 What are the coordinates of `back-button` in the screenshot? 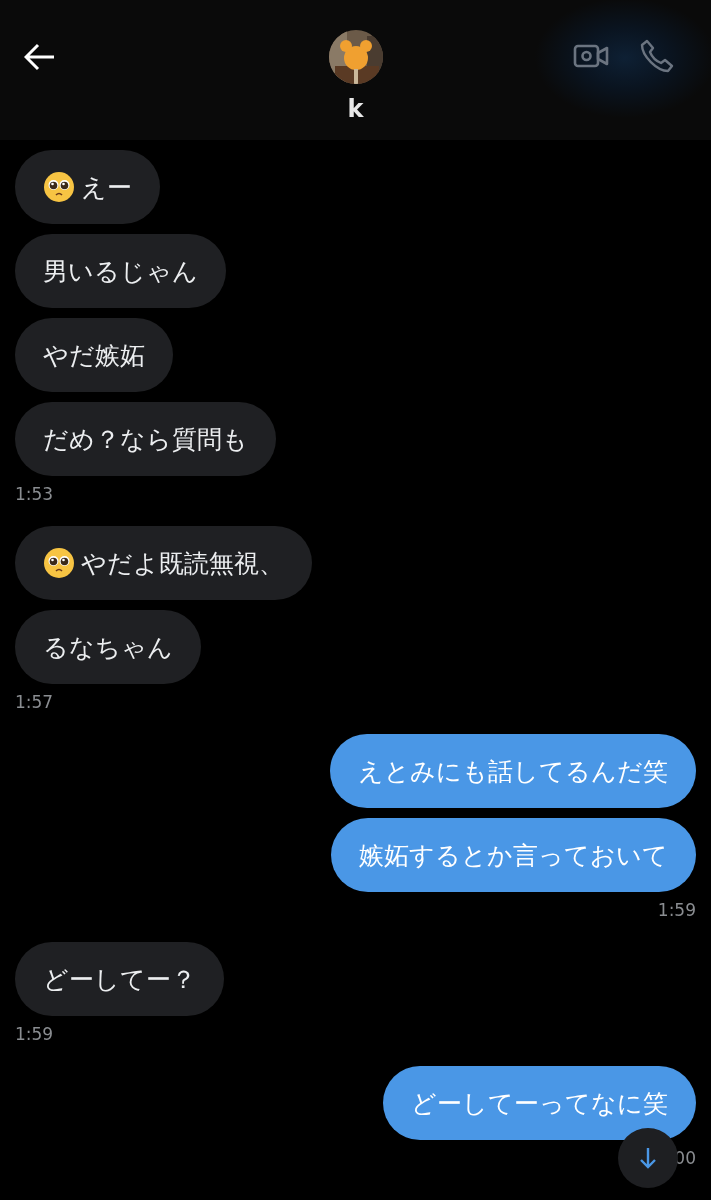 It's located at (40, 57).